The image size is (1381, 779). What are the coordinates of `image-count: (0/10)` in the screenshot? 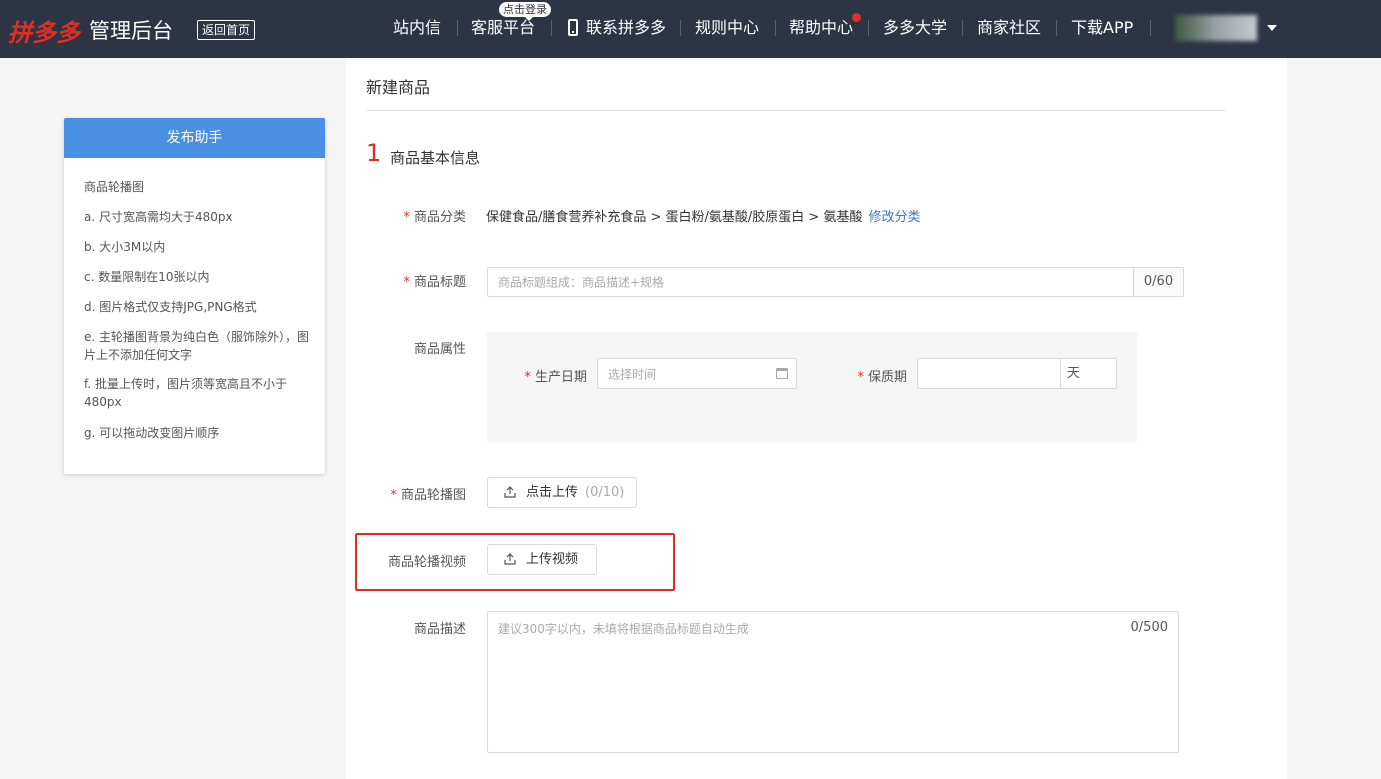 It's located at (605, 492).